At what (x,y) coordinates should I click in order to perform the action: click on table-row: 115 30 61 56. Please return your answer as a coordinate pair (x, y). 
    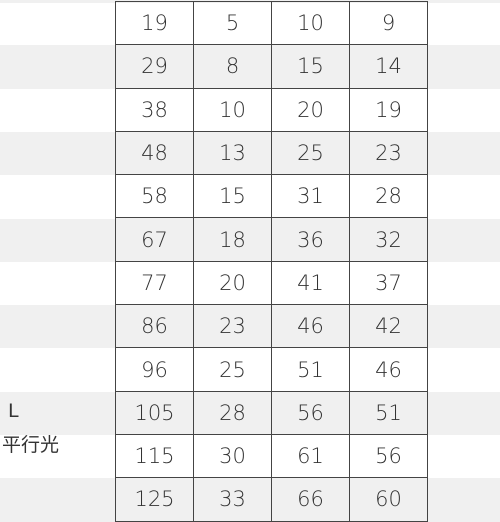
    Looking at the image, I should click on (271, 456).